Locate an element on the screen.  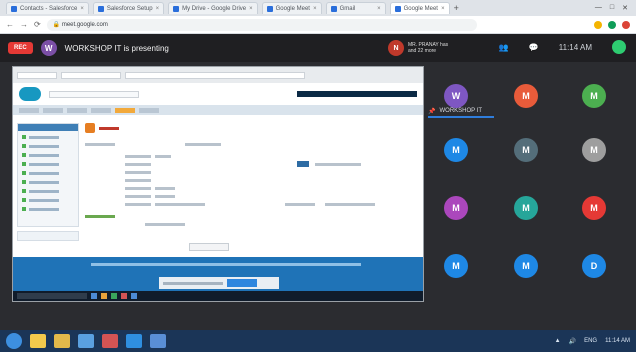
app-icon is located at coordinates (110, 341).